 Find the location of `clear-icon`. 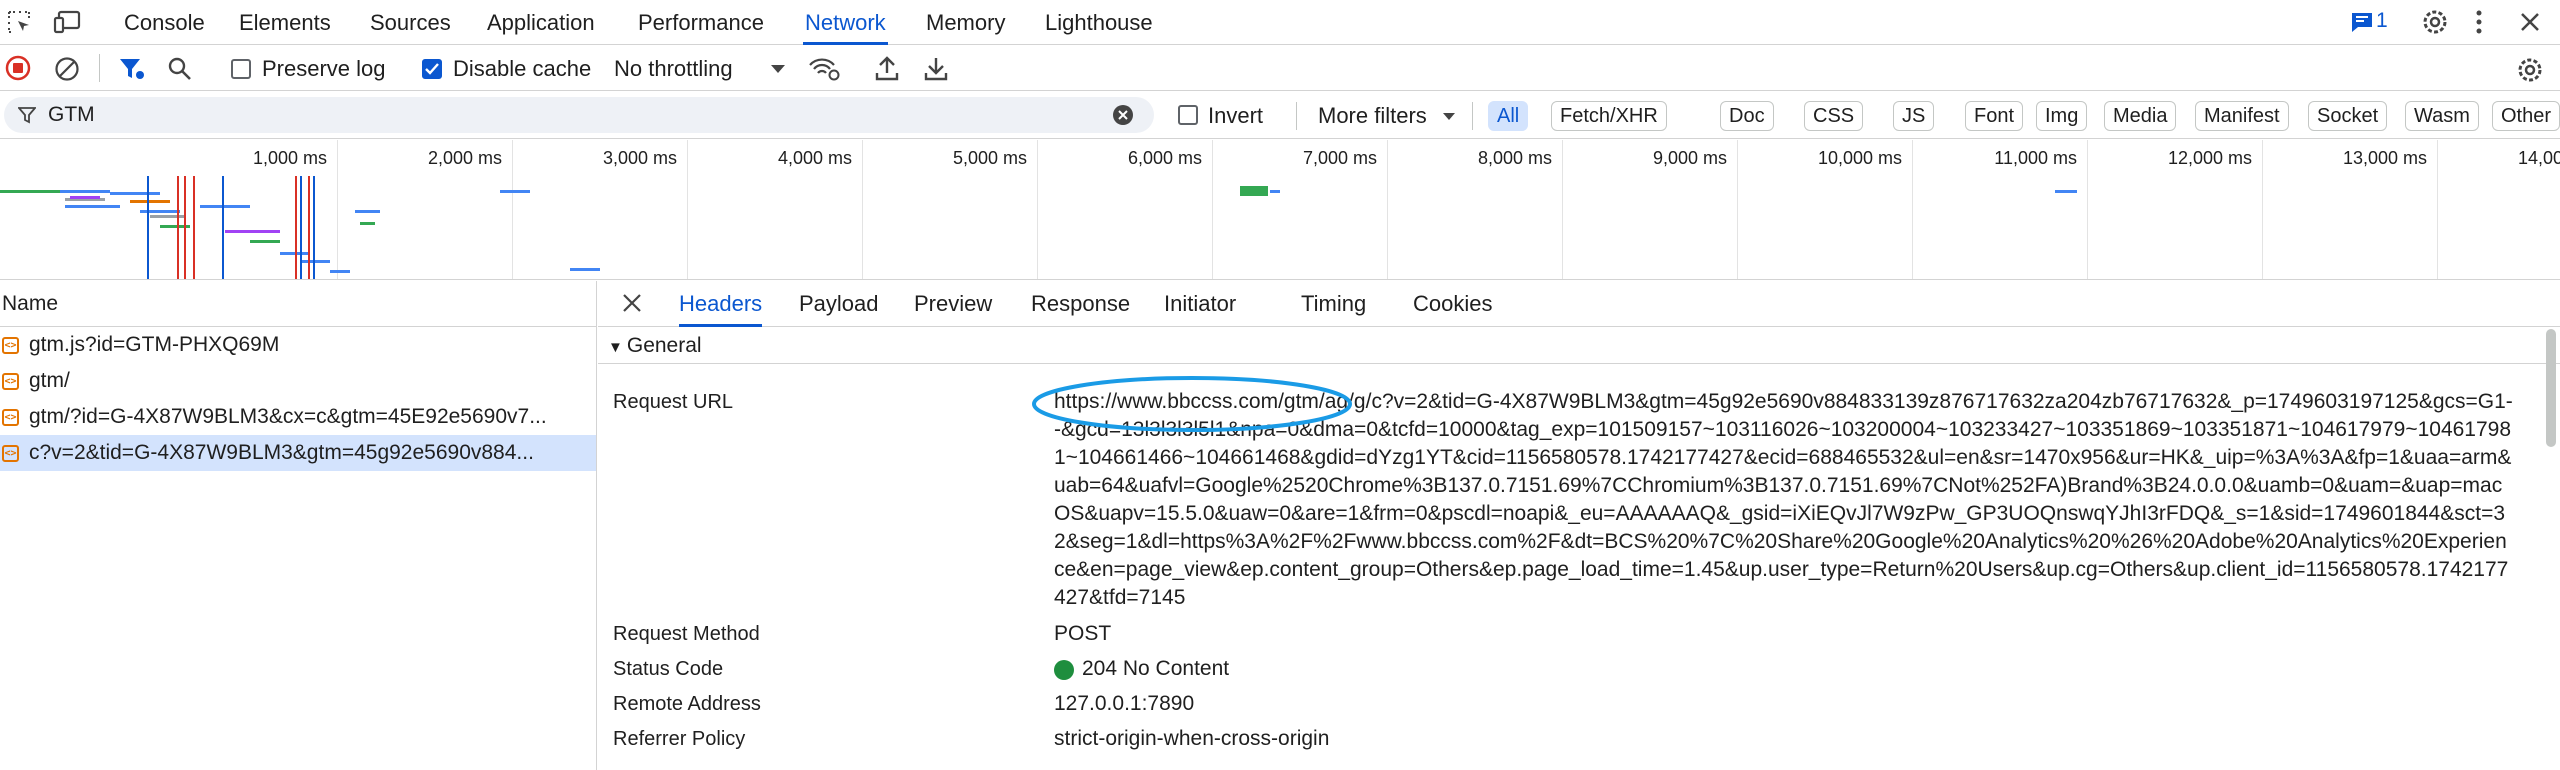

clear-icon is located at coordinates (67, 69).